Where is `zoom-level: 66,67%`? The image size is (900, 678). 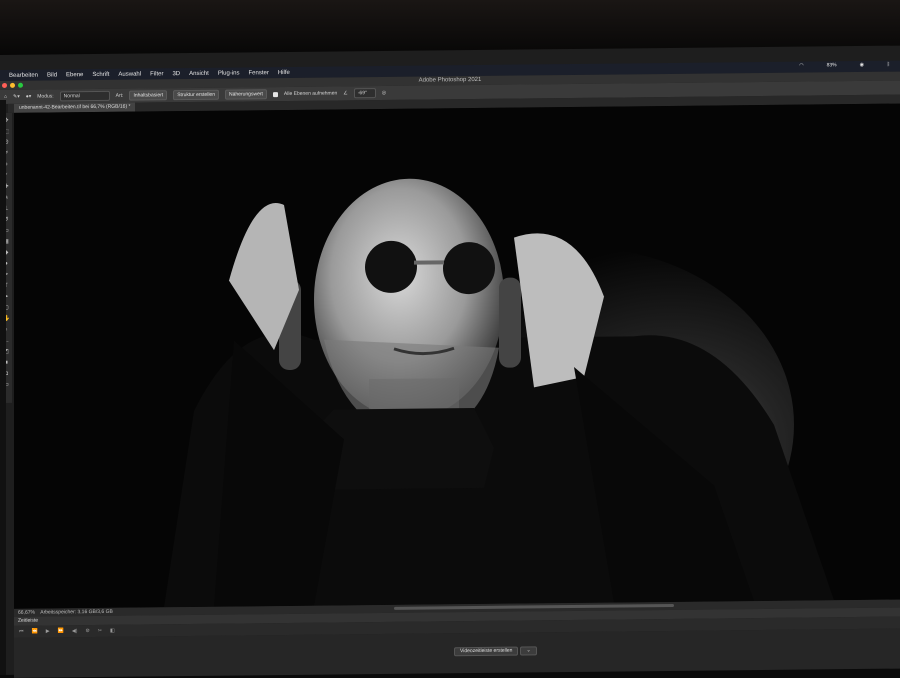 zoom-level: 66,67% is located at coordinates (26, 613).